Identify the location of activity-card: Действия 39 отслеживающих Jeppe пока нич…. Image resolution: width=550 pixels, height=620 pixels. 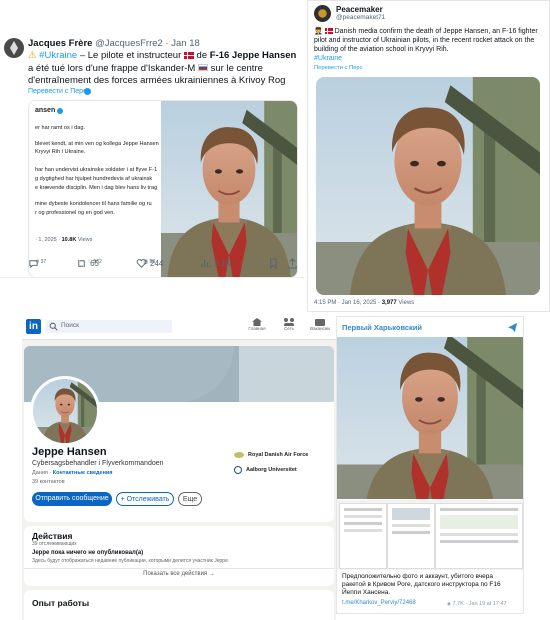
(179, 556).